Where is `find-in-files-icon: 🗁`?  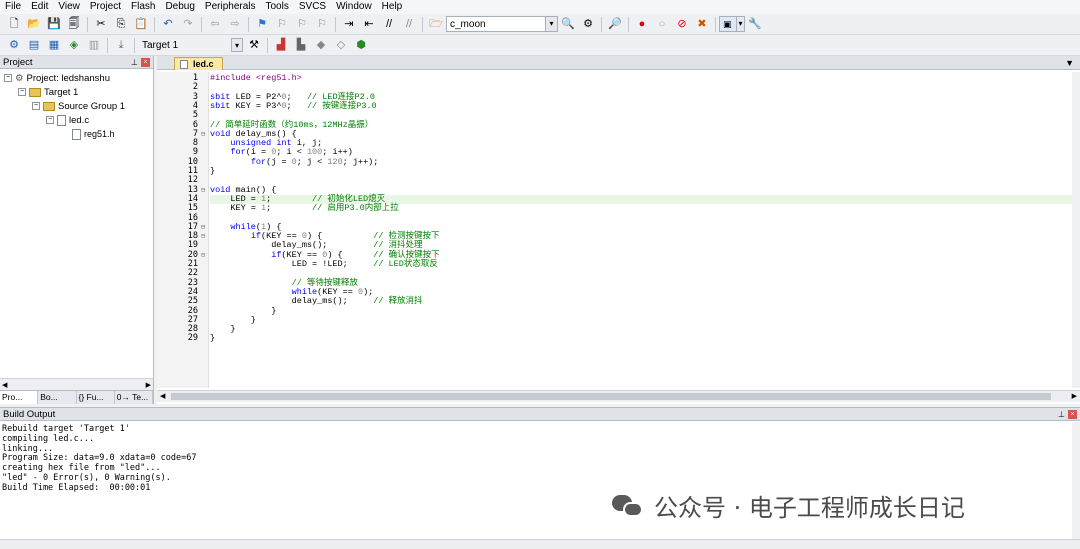
find-in-files-icon: 🗁 is located at coordinates (436, 24).